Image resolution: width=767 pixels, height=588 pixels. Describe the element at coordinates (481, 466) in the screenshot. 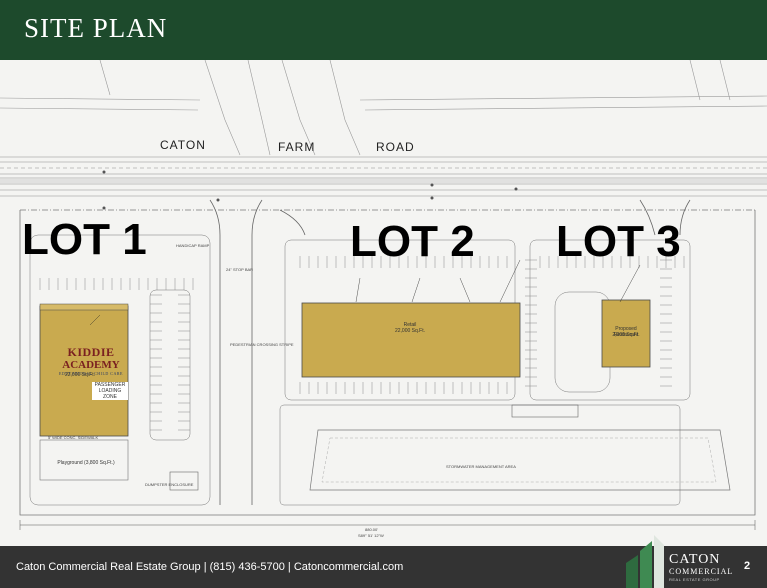

I see `stormwater-label: STORMWATER MANAGEMENT AREA` at that location.